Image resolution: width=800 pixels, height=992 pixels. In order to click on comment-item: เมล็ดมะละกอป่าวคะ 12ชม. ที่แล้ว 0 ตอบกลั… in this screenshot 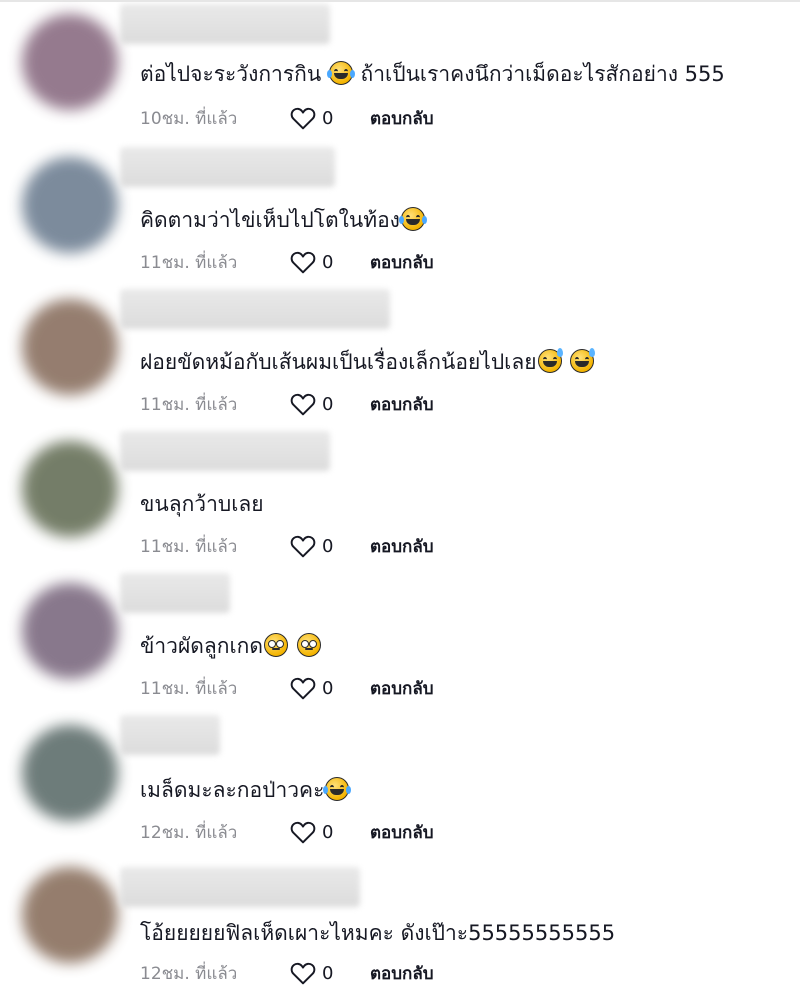, I will do `click(400, 782)`.